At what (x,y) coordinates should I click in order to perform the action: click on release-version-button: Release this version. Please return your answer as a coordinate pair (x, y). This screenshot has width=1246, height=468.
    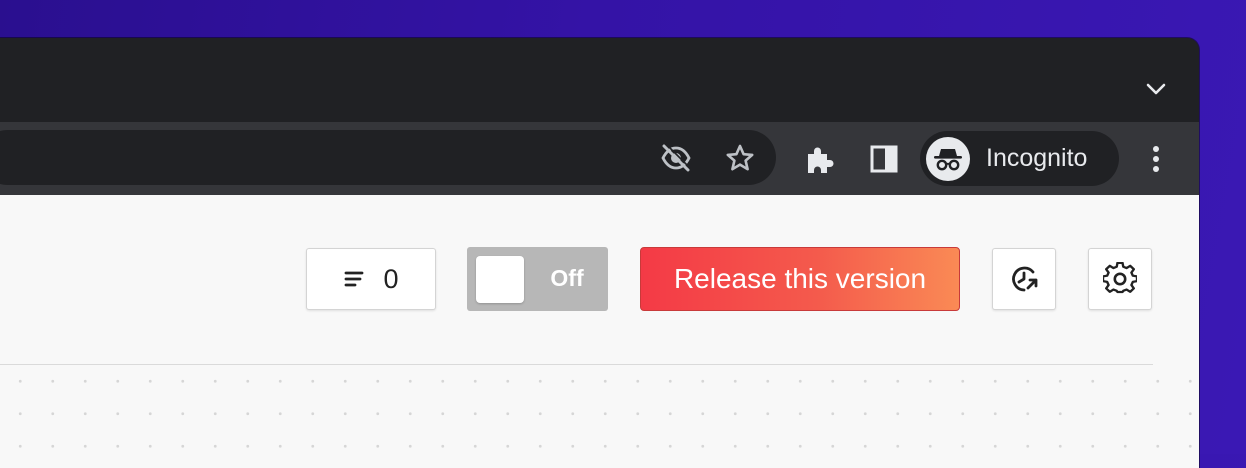
    Looking at the image, I should click on (800, 279).